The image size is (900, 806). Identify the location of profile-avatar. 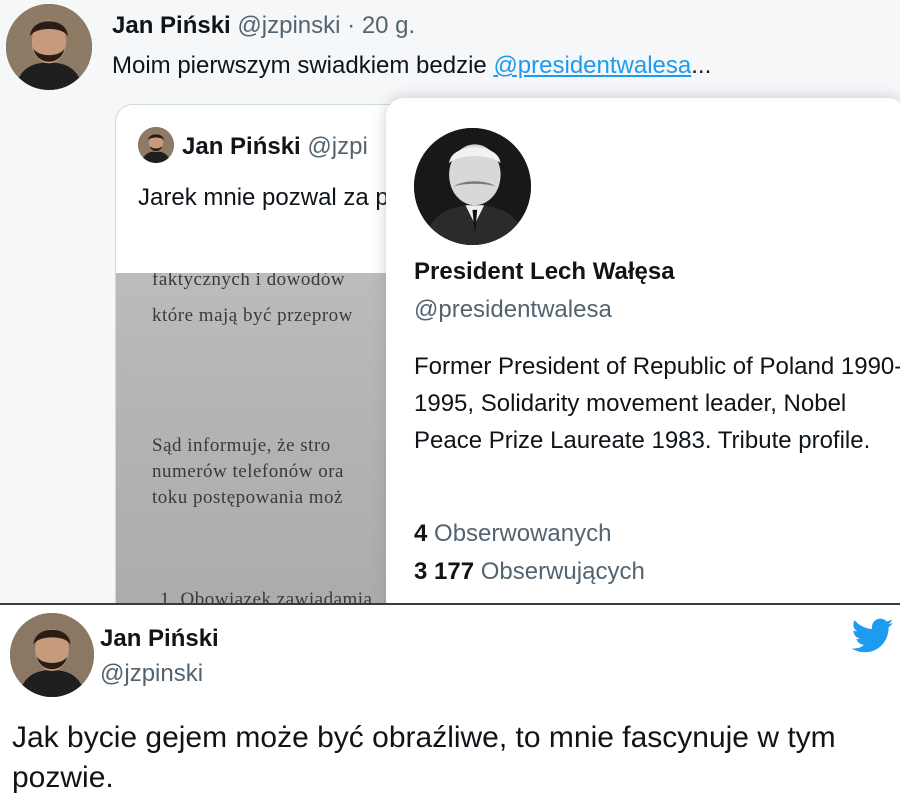
(472, 186).